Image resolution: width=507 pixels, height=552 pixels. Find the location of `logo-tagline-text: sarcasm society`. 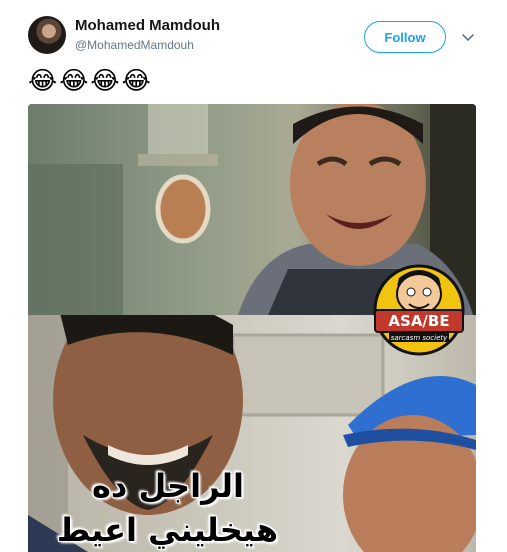

logo-tagline-text: sarcasm society is located at coordinates (419, 338).